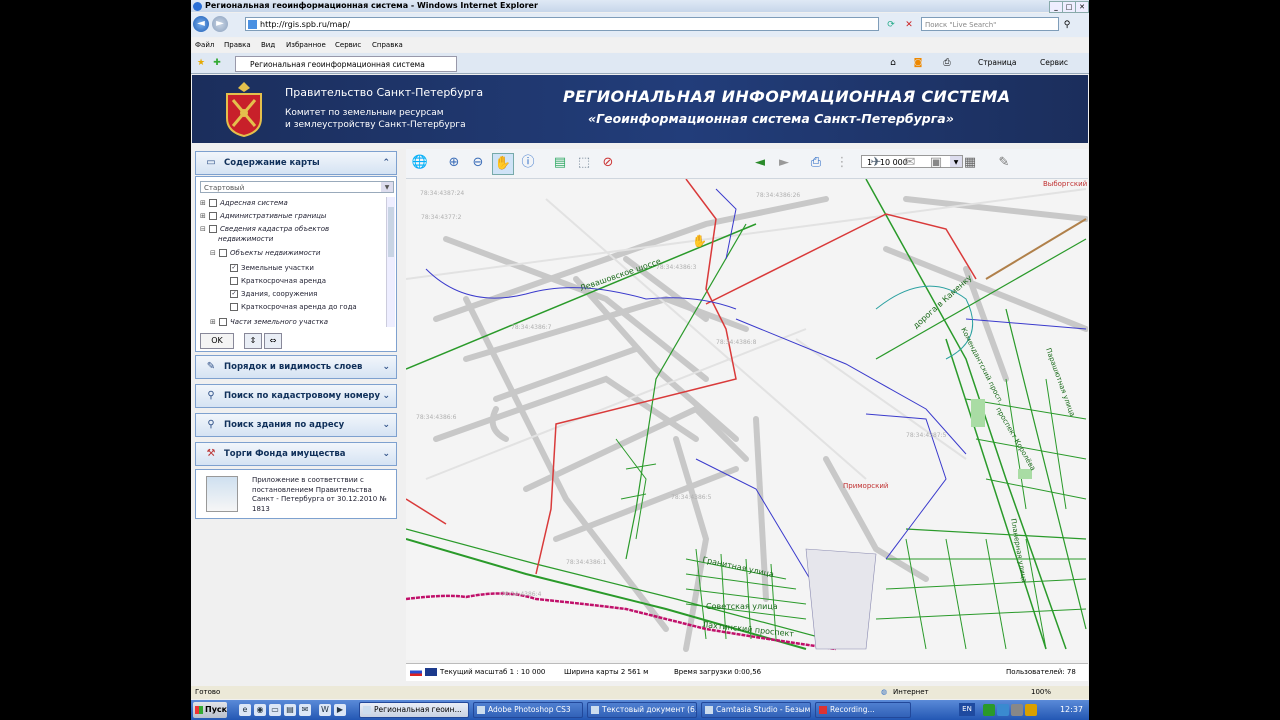 The image size is (1280, 720). What do you see at coordinates (348, 45) in the screenshot?
I see `menu-tools: Сервис` at bounding box center [348, 45].